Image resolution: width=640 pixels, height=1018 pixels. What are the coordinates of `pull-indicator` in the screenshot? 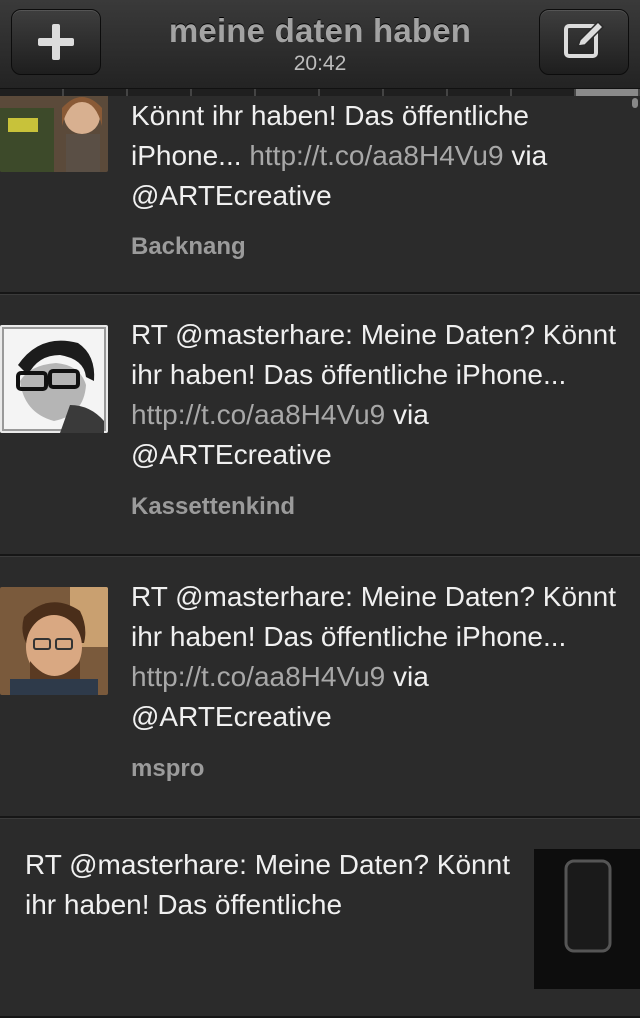 It's located at (320, 92).